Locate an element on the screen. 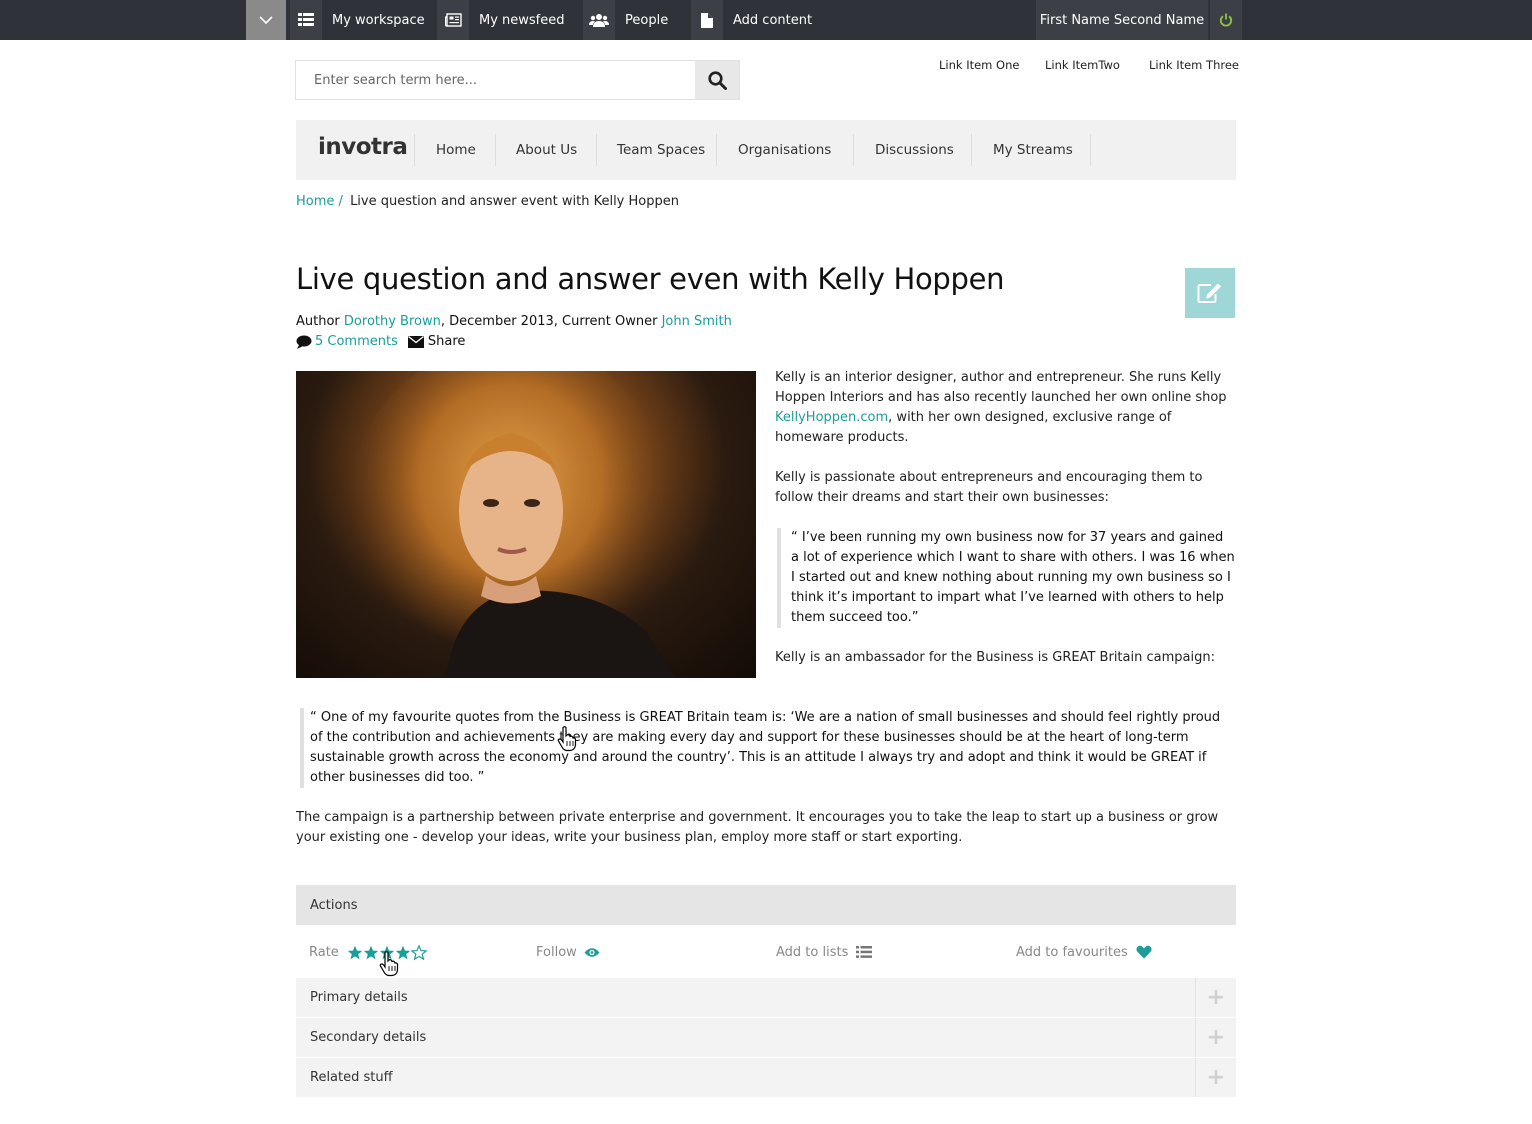  my-workspace-link: My workspace is located at coordinates (357, 20).